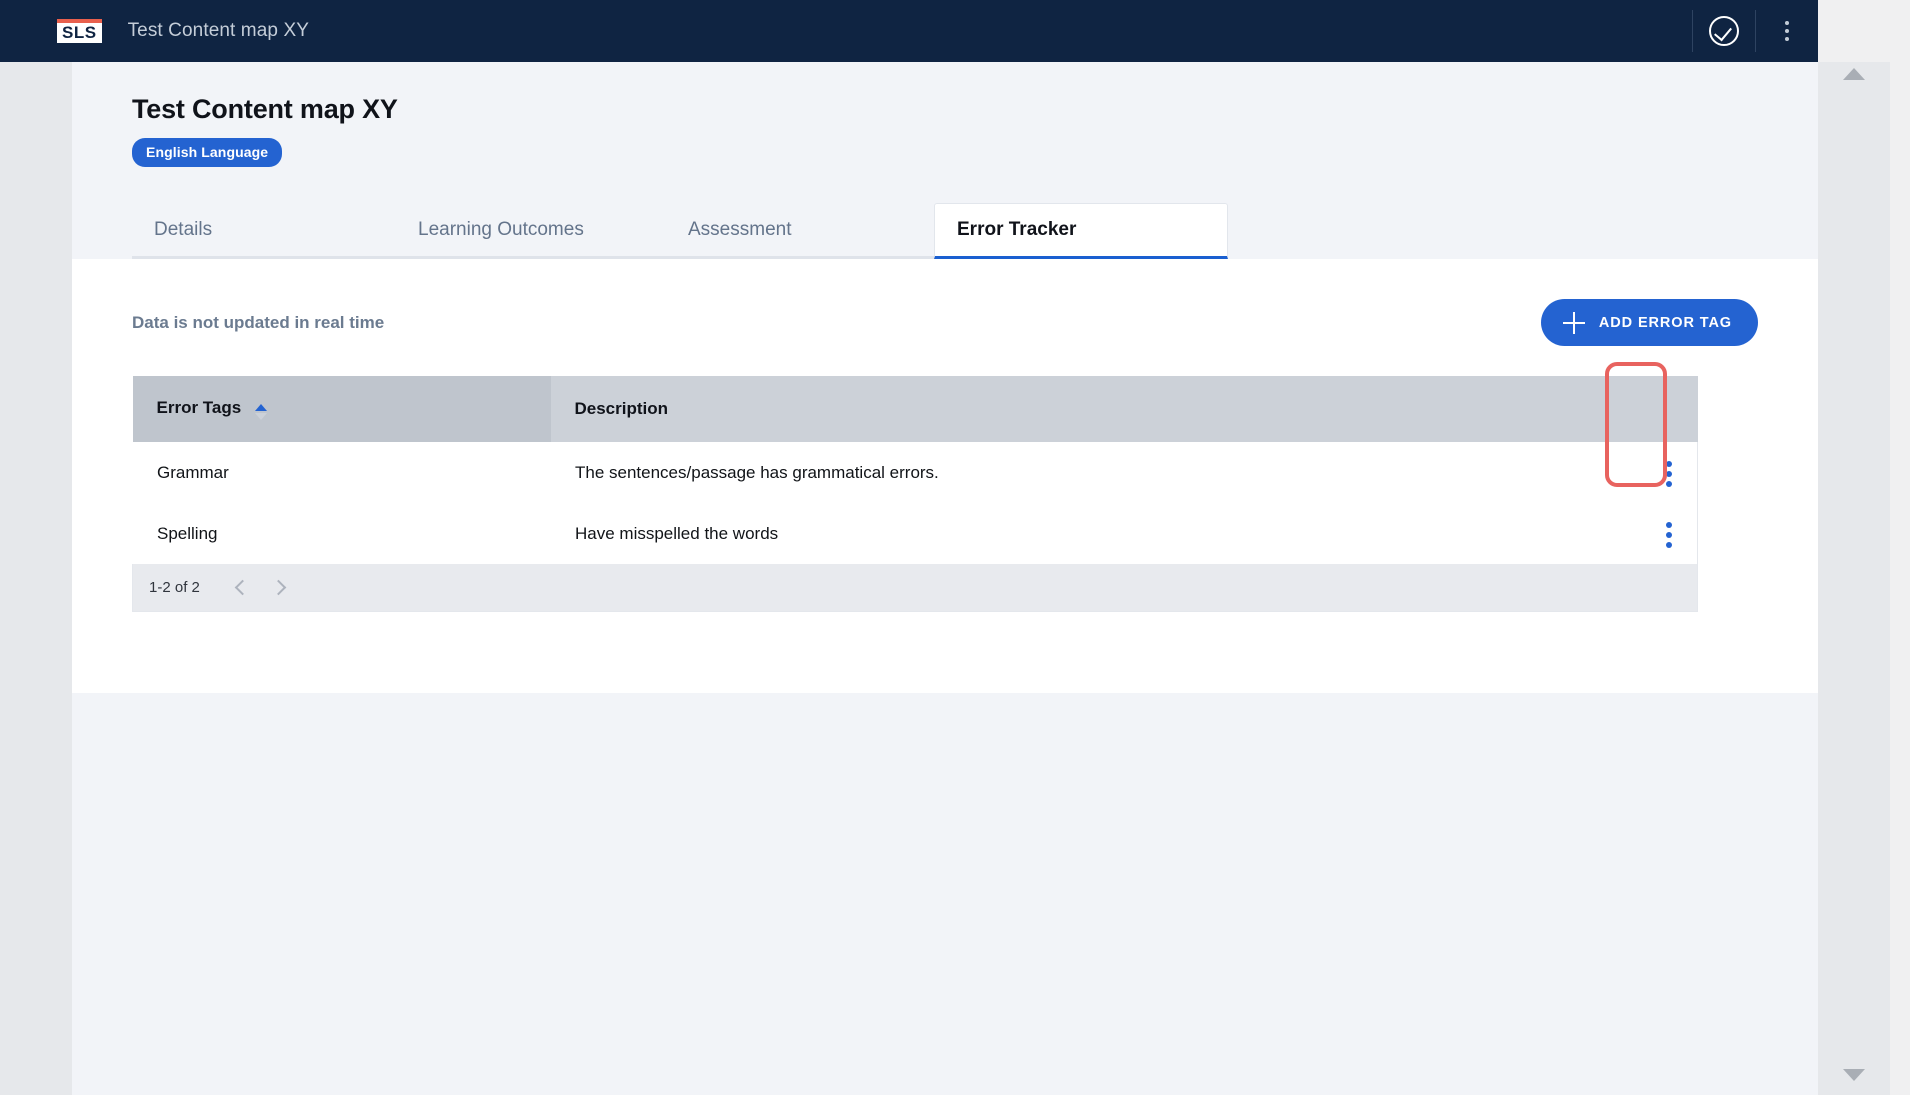 The height and width of the screenshot is (1095, 1910). What do you see at coordinates (218, 30) in the screenshot?
I see `topbar-title: Test Content map XY` at bounding box center [218, 30].